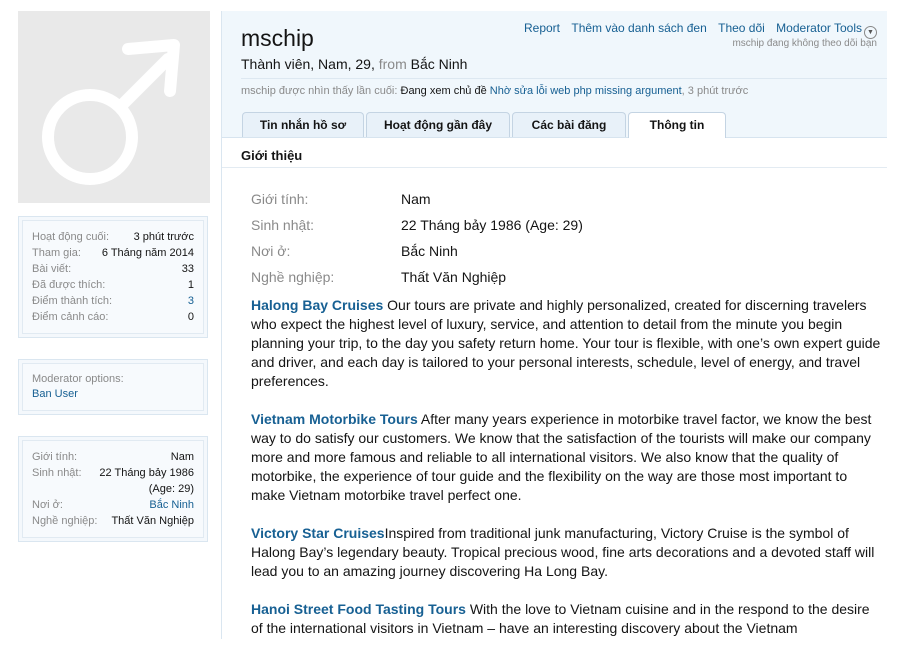 The width and height of the screenshot is (911, 657). I want to click on tab-postings: Các bài đăng, so click(569, 124).